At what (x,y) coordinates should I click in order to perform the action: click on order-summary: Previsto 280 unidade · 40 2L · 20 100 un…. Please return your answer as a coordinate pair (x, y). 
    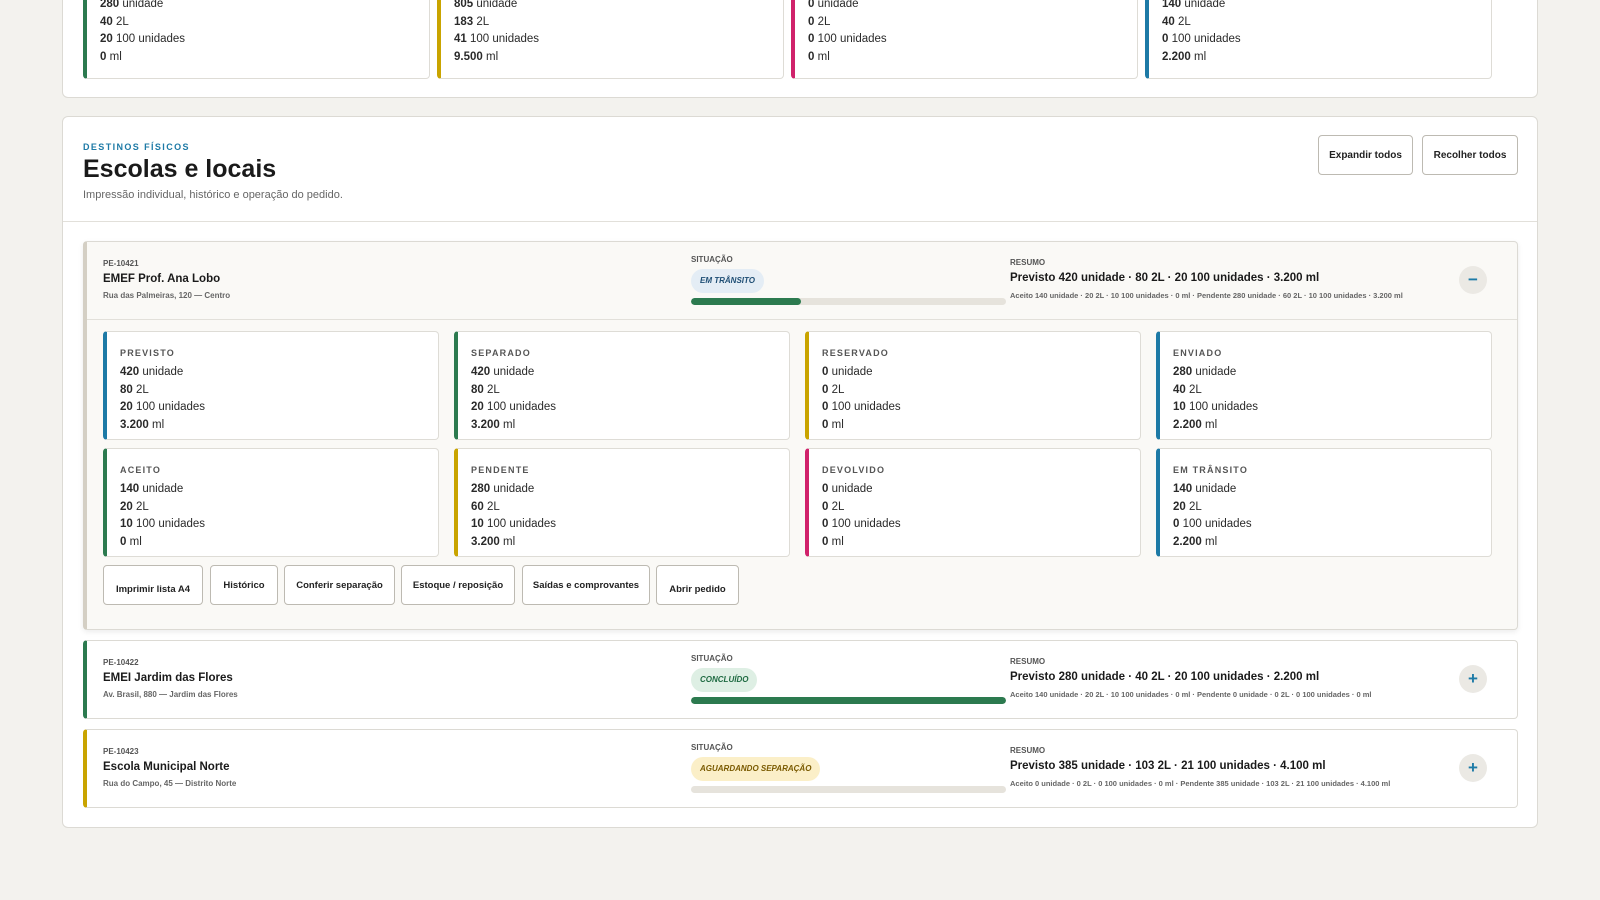
    Looking at the image, I should click on (1165, 677).